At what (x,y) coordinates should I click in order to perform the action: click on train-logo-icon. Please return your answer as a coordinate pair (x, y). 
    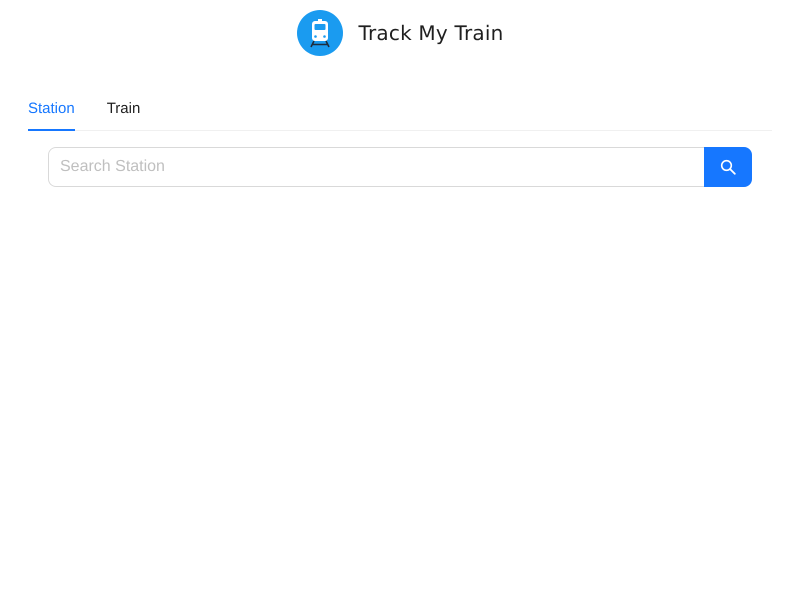
    Looking at the image, I should click on (319, 33).